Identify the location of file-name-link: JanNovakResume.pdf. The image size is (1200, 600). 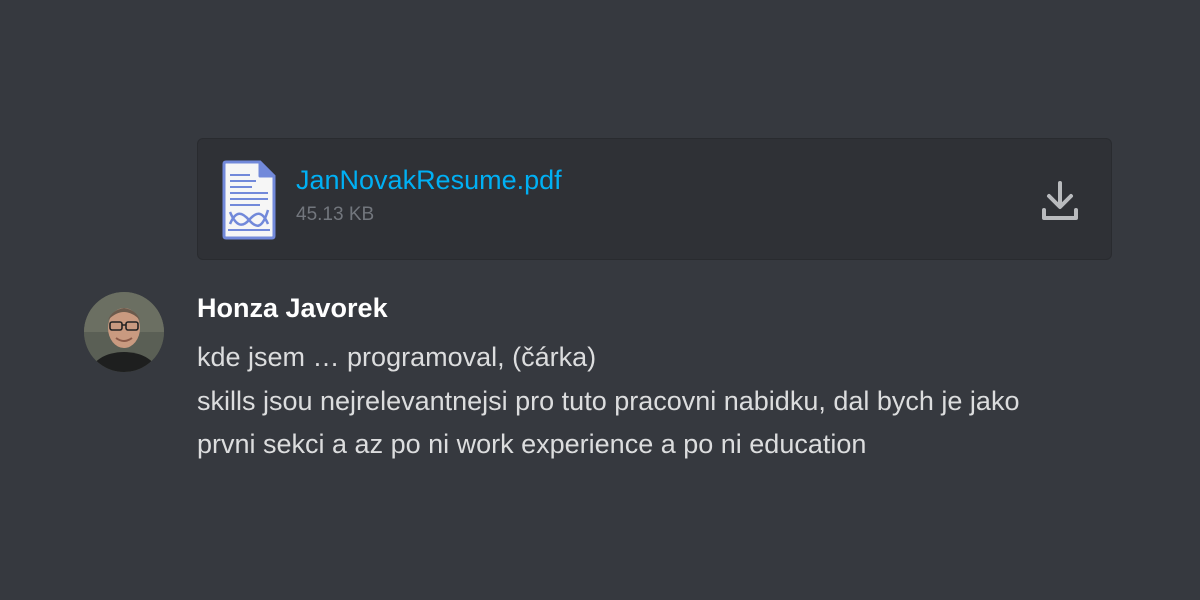
(429, 180).